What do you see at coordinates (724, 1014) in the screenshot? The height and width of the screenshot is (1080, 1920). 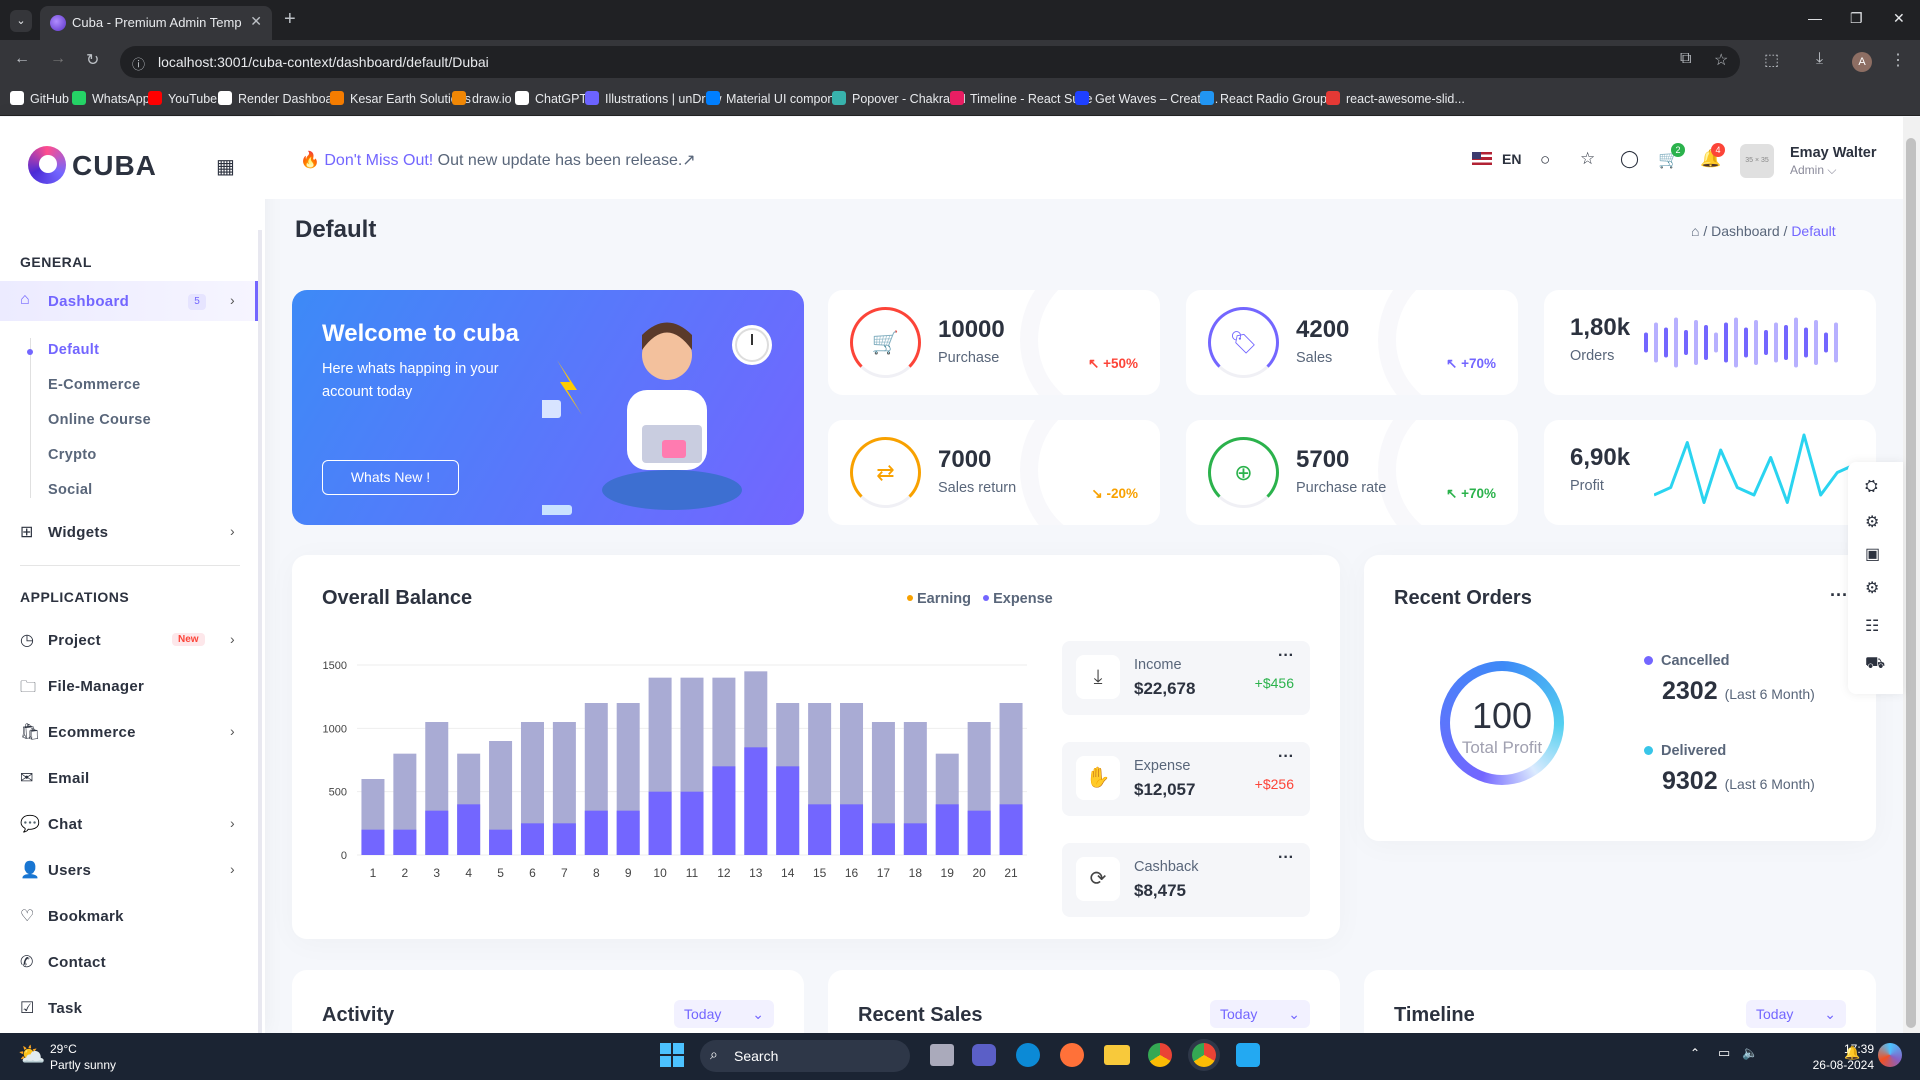 I see `activity-filter-select: Today ⌄` at bounding box center [724, 1014].